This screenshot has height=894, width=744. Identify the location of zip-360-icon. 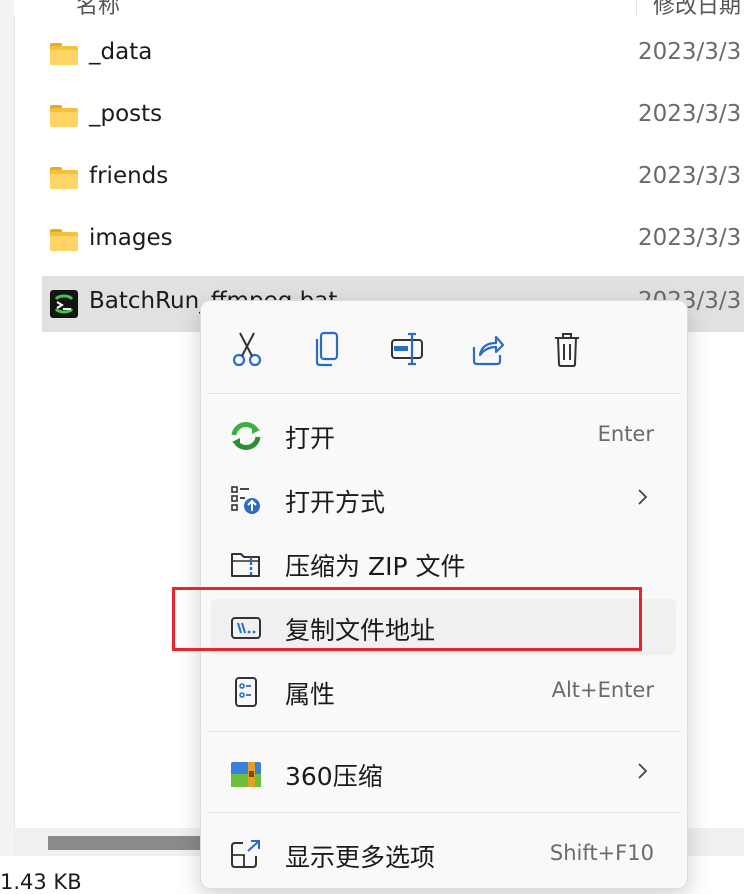
(246, 774).